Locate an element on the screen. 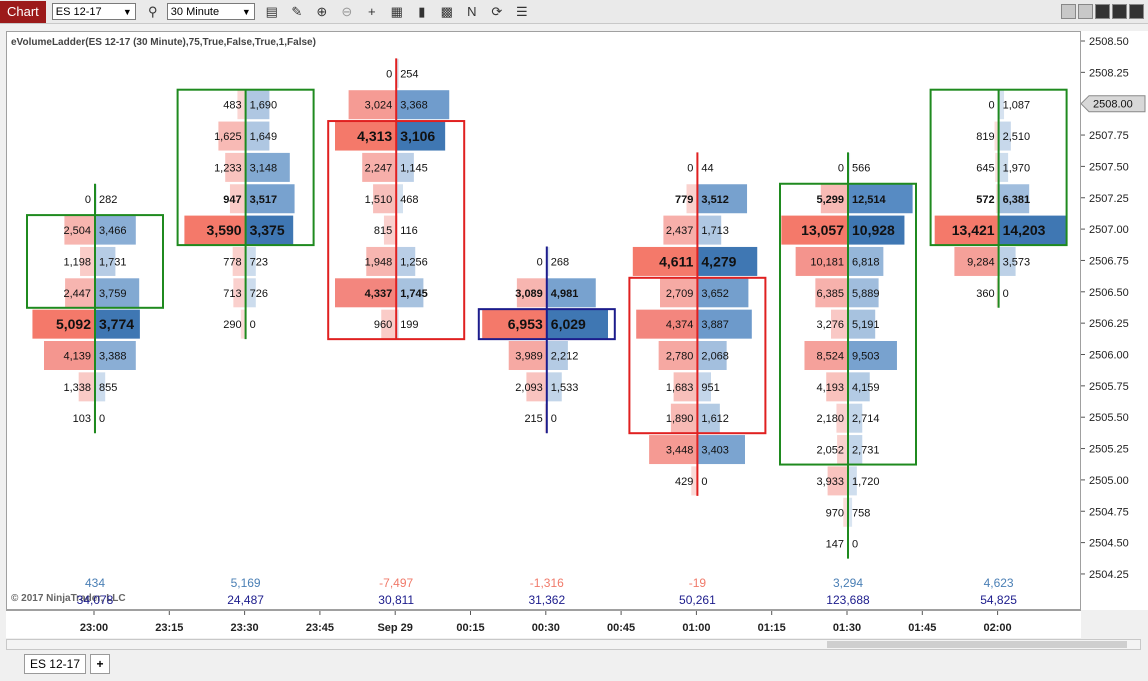 The height and width of the screenshot is (681, 1148). crosshair-icon: + is located at coordinates (372, 11).